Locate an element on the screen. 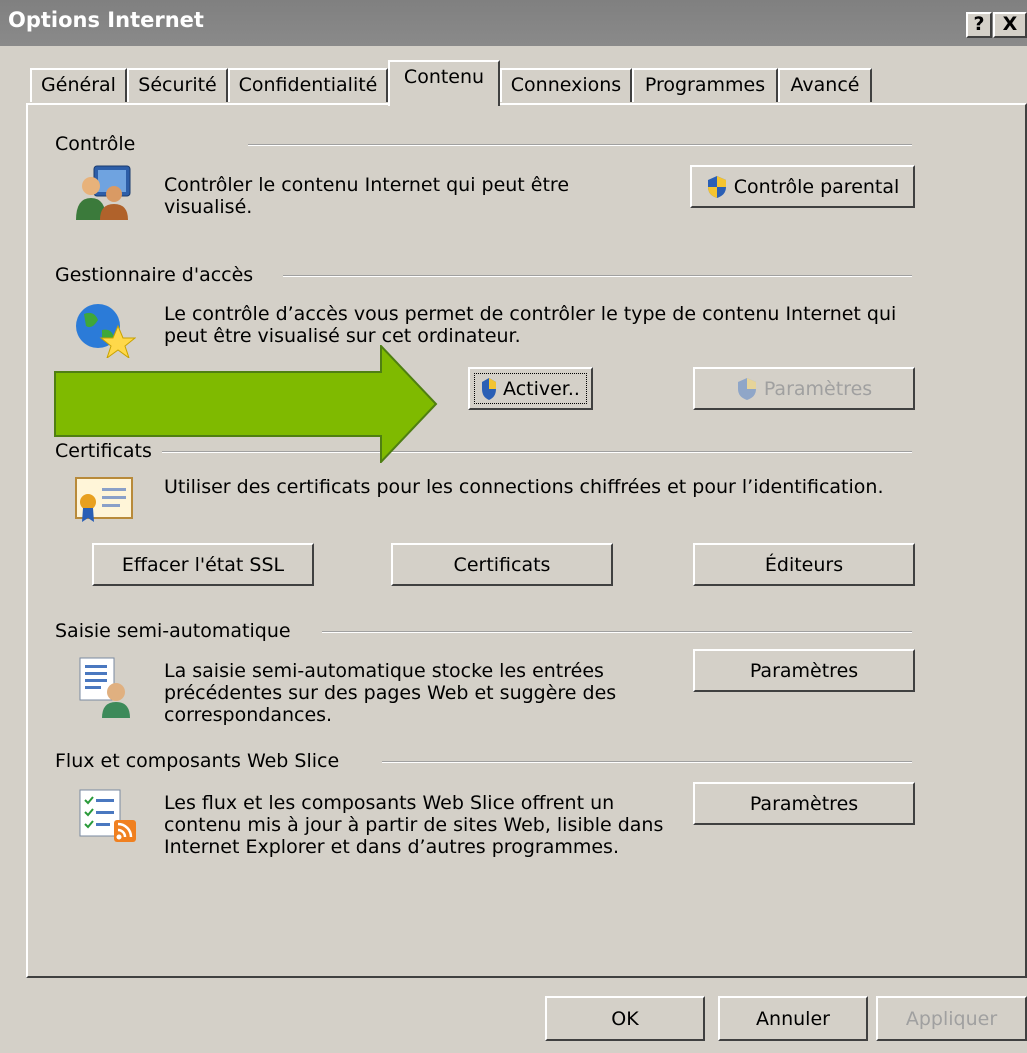 Image resolution: width=1027 pixels, height=1053 pixels. section-heading-flux: Flux et composants Web Slice is located at coordinates (197, 761).